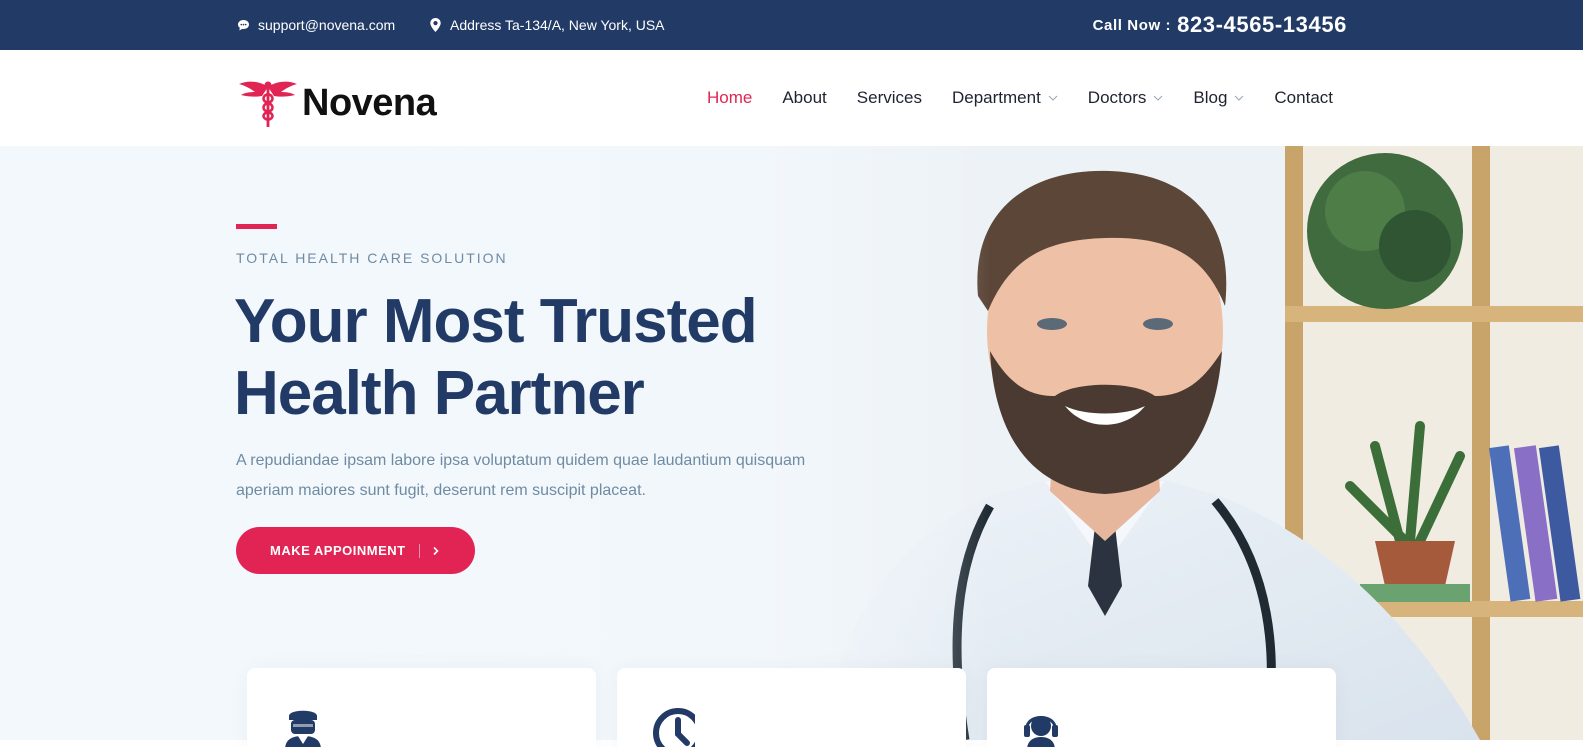 Image resolution: width=1583 pixels, height=747 pixels. I want to click on hero-title: Your Most Trusted Health Partner, so click(544, 358).